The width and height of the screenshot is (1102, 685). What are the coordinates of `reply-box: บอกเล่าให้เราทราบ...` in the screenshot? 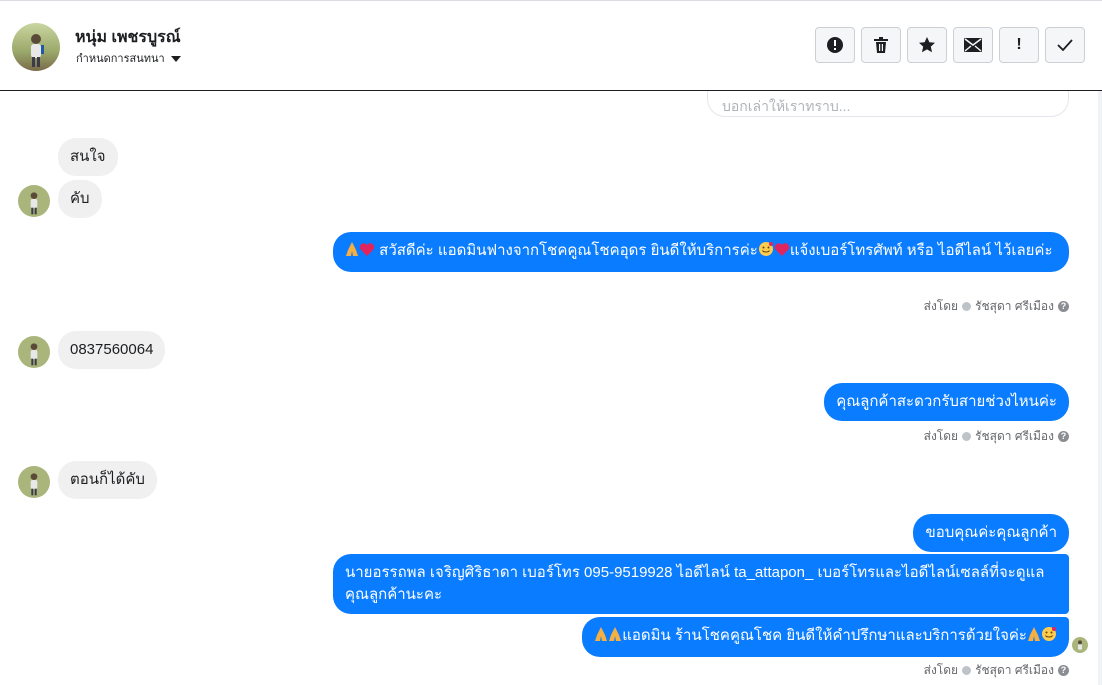 It's located at (888, 104).